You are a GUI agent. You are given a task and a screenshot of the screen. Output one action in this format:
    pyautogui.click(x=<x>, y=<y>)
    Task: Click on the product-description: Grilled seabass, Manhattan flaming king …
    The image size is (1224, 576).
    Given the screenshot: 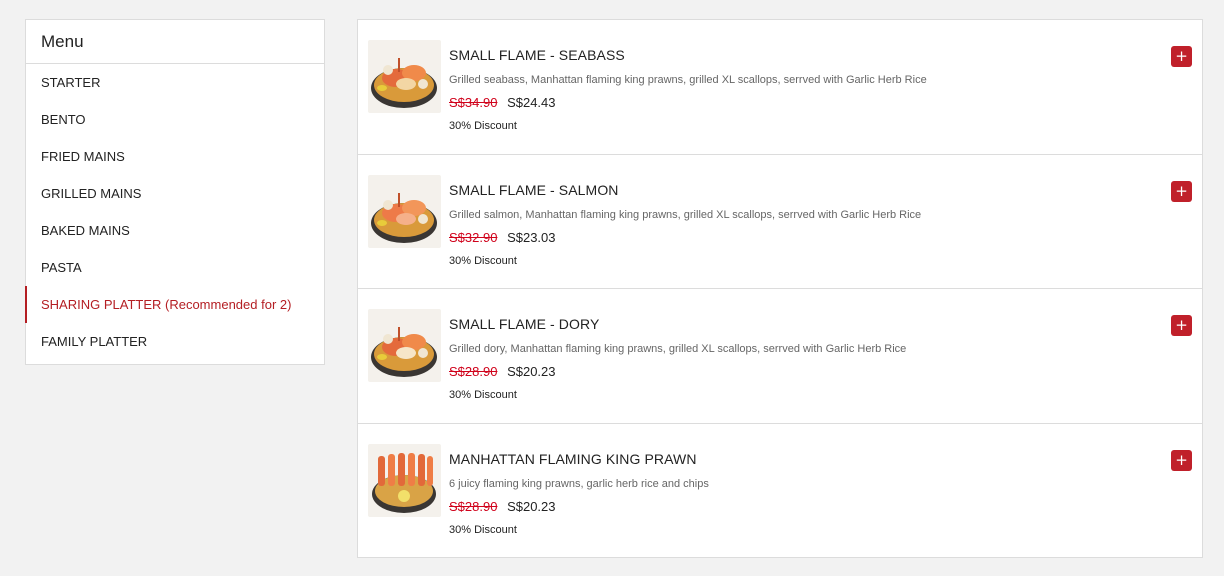 What is the action you would take?
    pyautogui.click(x=688, y=80)
    